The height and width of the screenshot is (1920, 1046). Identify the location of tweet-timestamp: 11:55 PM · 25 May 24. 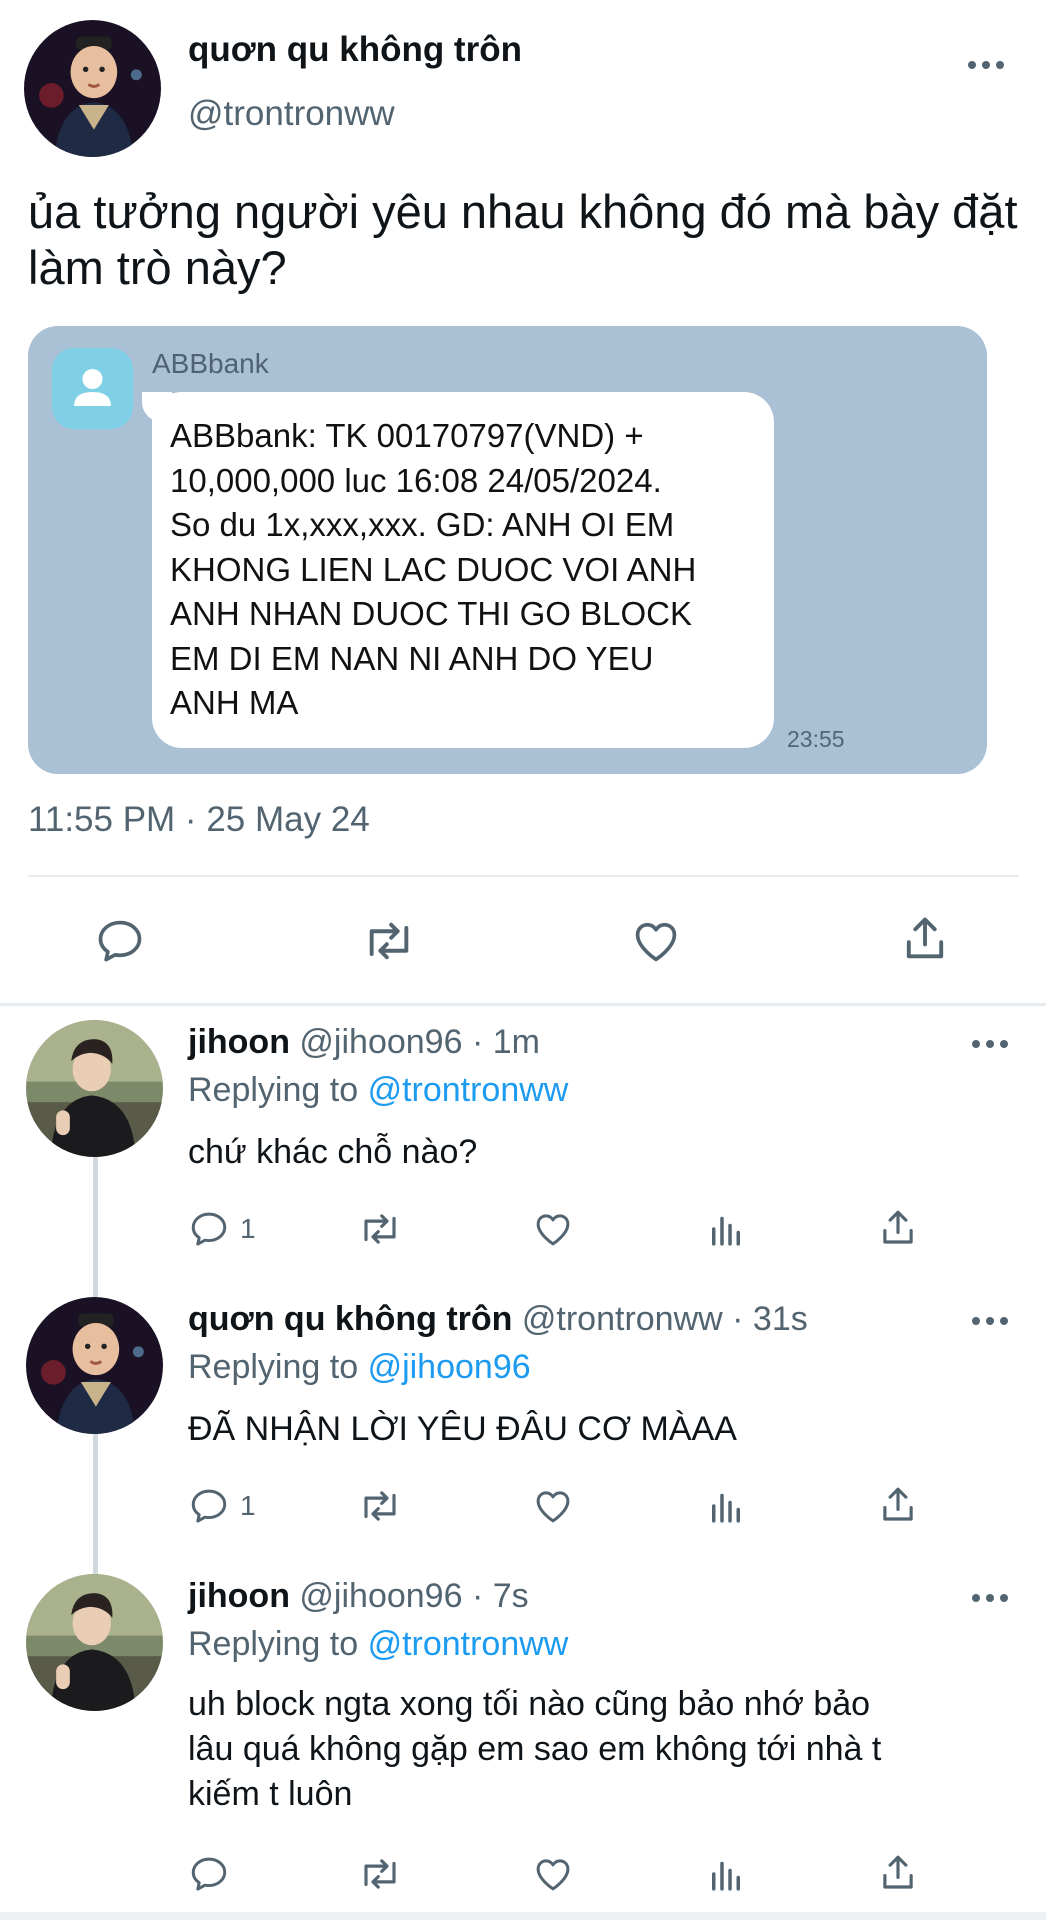
(199, 820).